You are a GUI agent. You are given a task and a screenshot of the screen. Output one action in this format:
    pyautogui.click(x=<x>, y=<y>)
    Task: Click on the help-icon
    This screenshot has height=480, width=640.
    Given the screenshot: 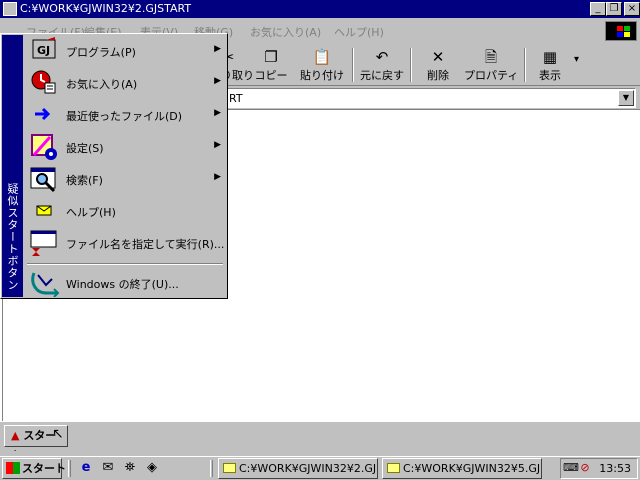 What is the action you would take?
    pyautogui.click(x=44, y=211)
    